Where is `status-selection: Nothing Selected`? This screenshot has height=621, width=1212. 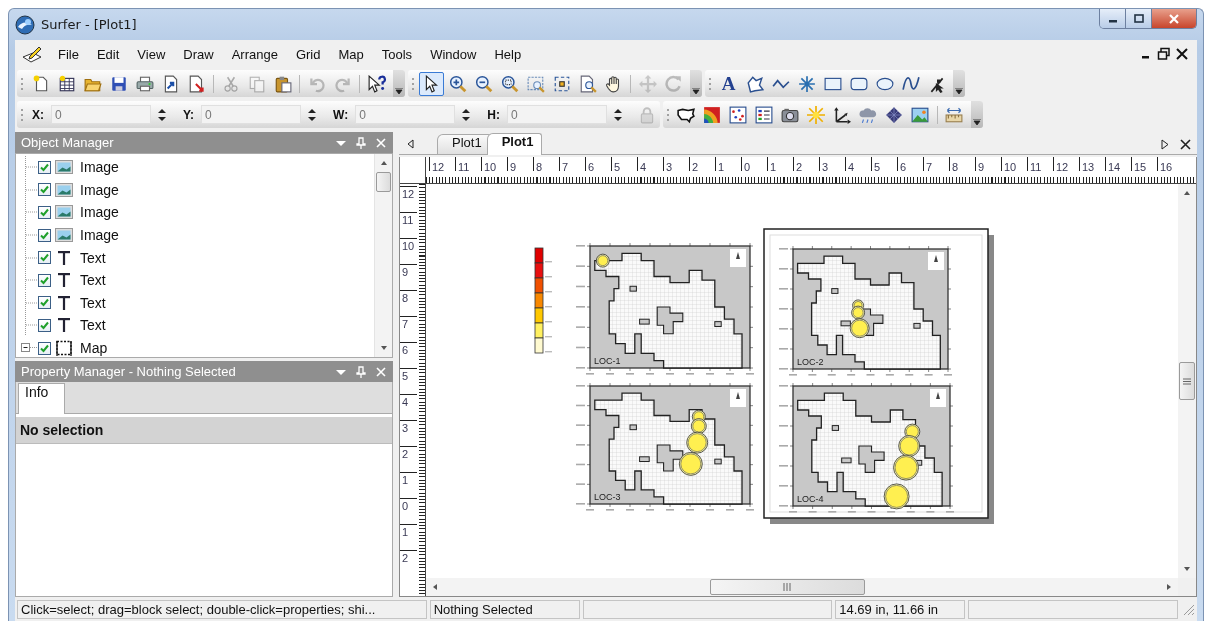
status-selection: Nothing Selected is located at coordinates (504, 609).